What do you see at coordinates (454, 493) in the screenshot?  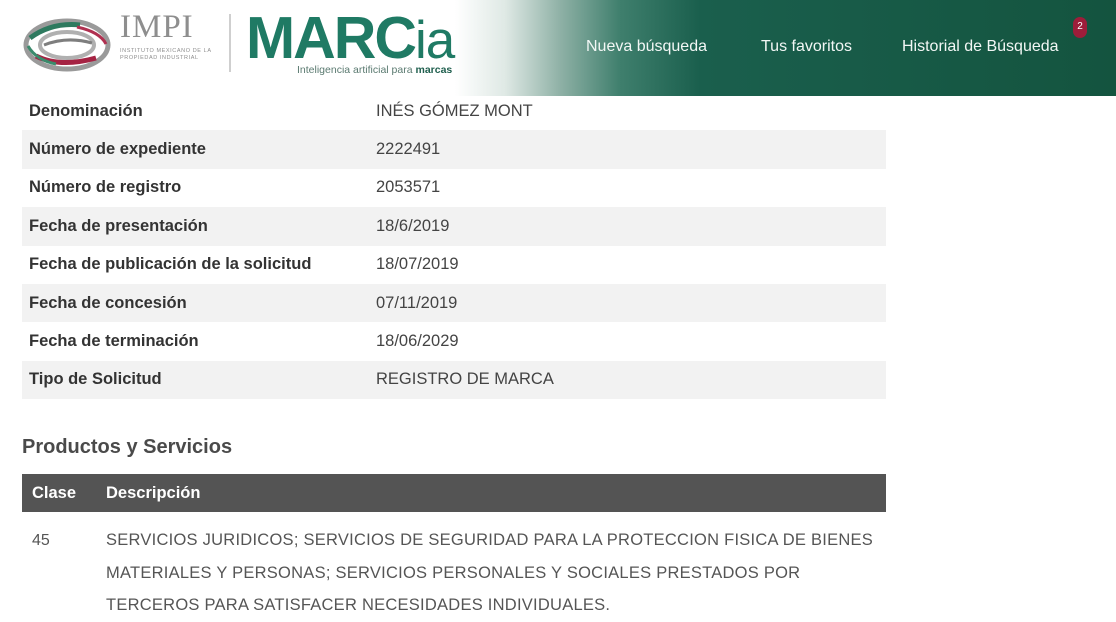 I see `products-table-header: Clase Descripción` at bounding box center [454, 493].